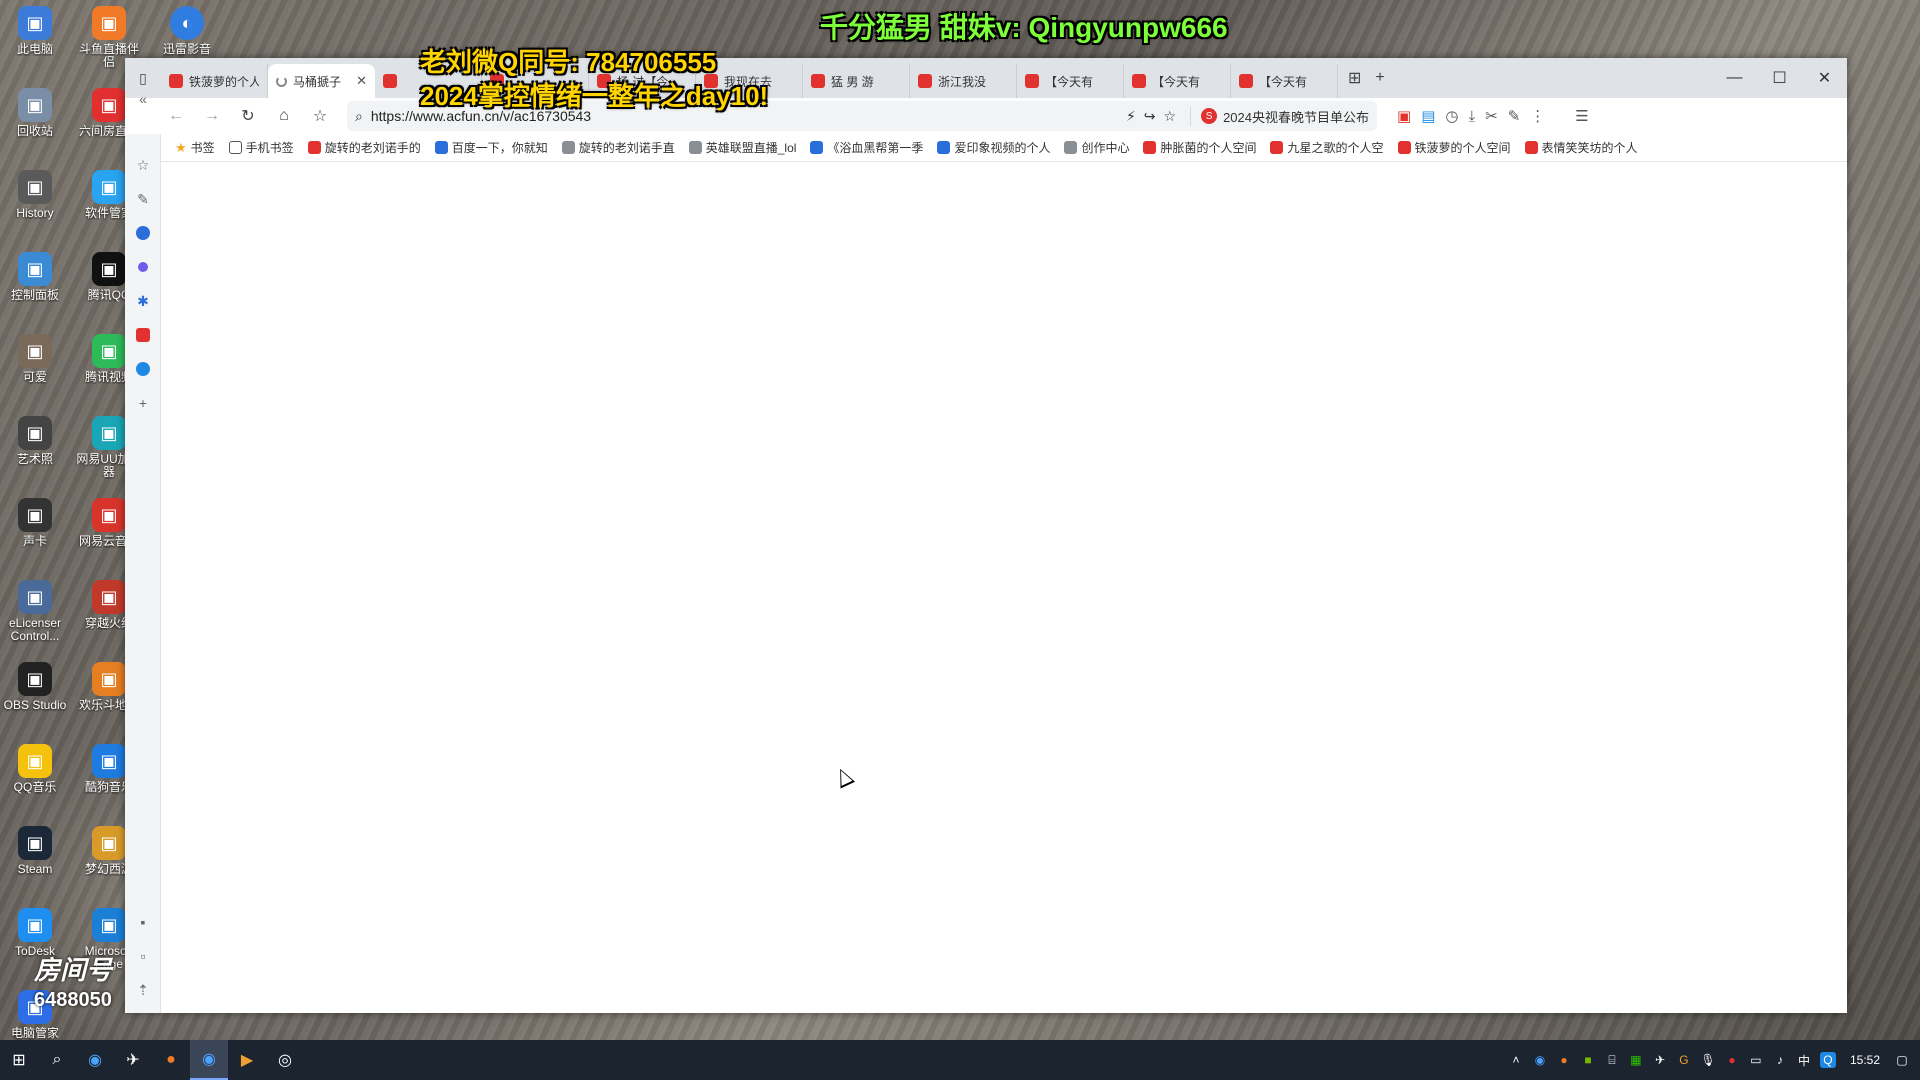  What do you see at coordinates (35, 31) in the screenshot?
I see `desktop-icon: ▣ 此电脑` at bounding box center [35, 31].